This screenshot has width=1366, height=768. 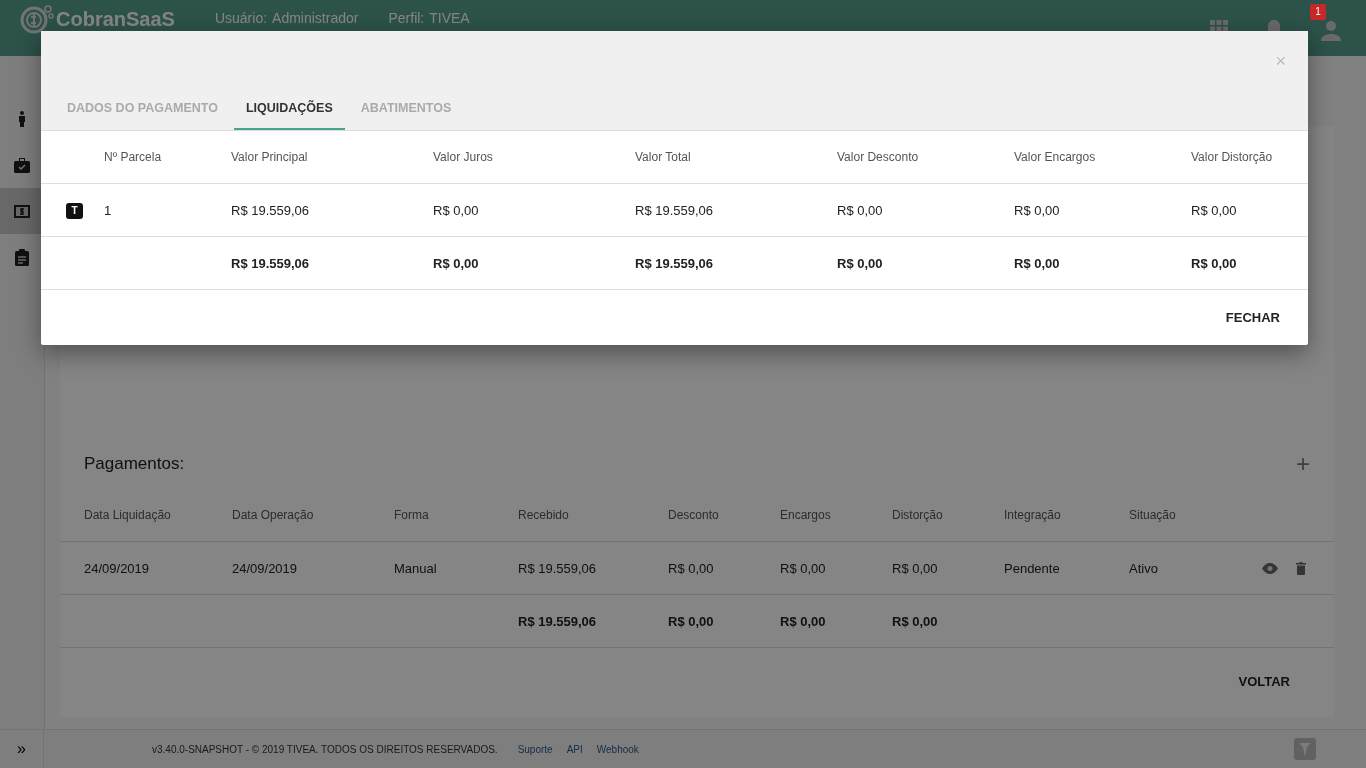 I want to click on tab: ABATIMENTOS, so click(x=406, y=109).